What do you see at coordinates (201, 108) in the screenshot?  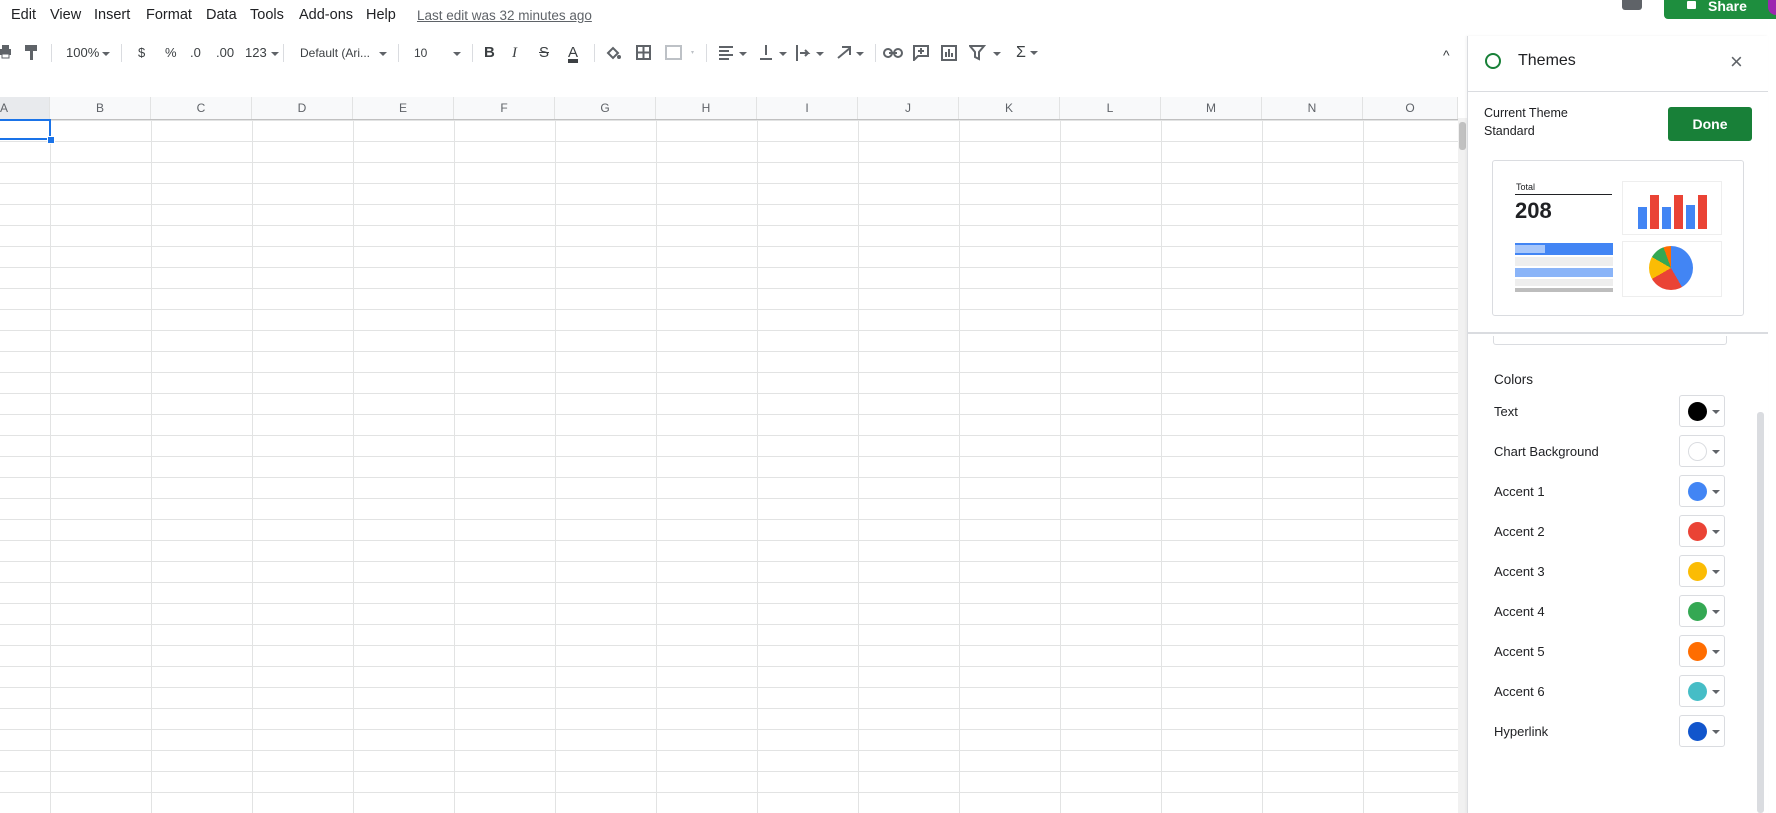 I see `column-header-c: C` at bounding box center [201, 108].